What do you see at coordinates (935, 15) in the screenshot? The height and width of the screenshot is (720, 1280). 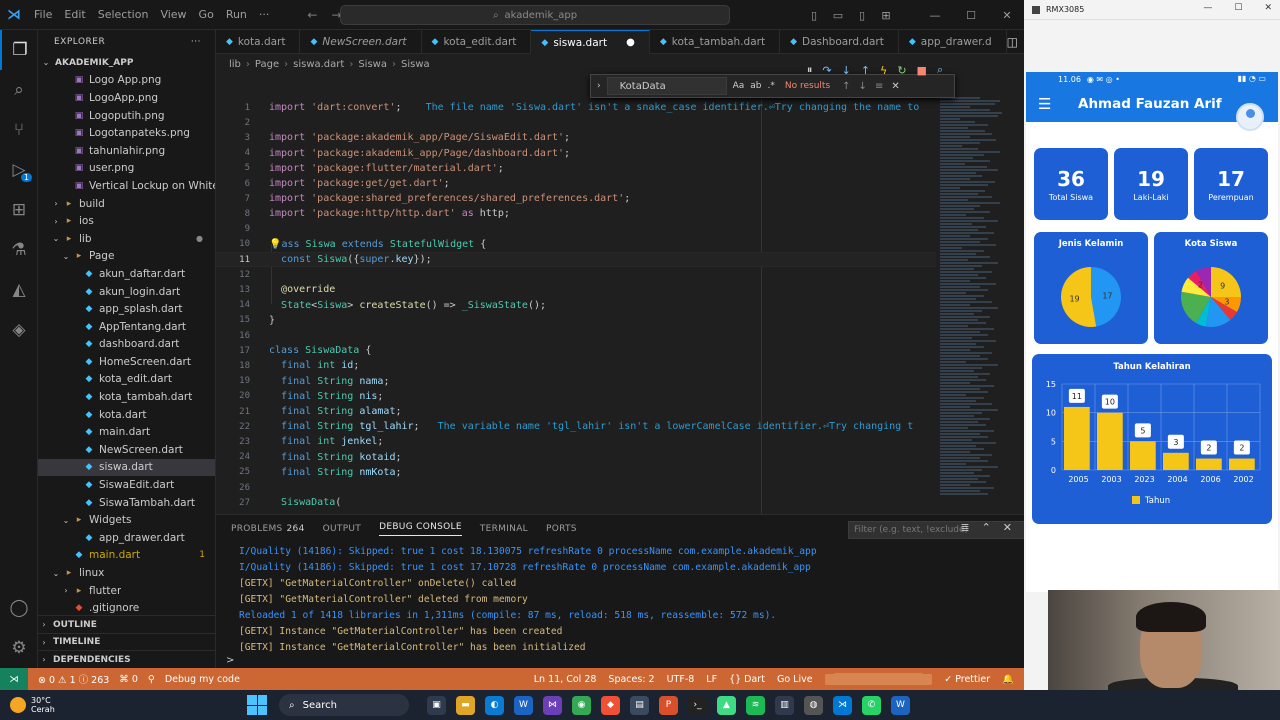 I see `minimize-icon: —` at bounding box center [935, 15].